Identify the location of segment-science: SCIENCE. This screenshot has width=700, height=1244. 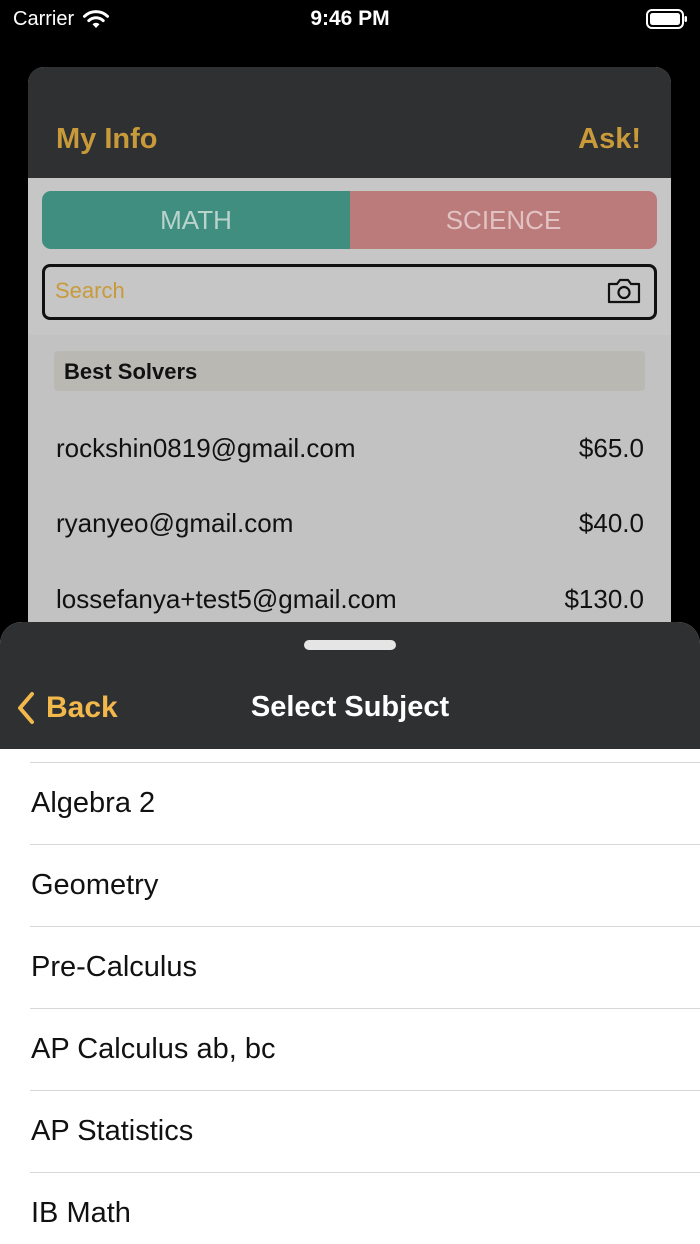
(503, 220).